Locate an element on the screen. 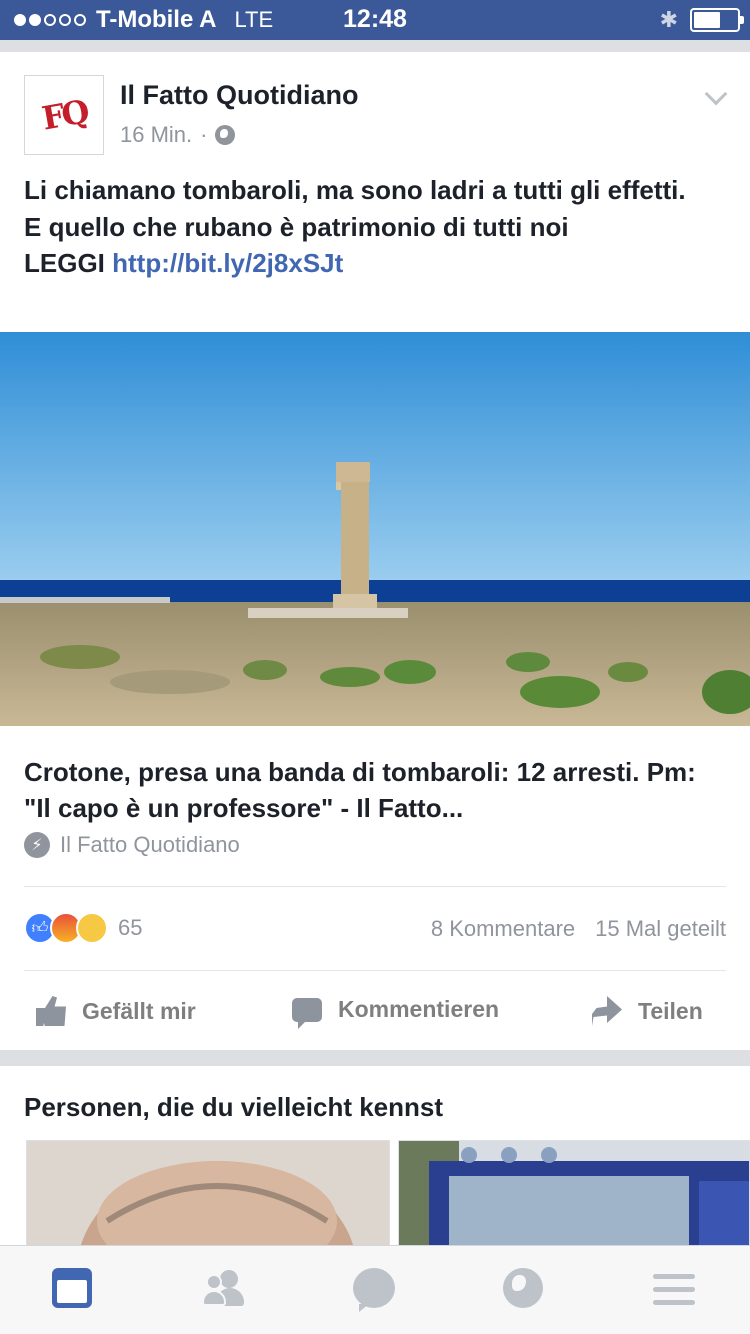 This screenshot has width=750, height=1334. post-actions: Gefällt mir Kommentieren Teilen is located at coordinates (375, 1013).